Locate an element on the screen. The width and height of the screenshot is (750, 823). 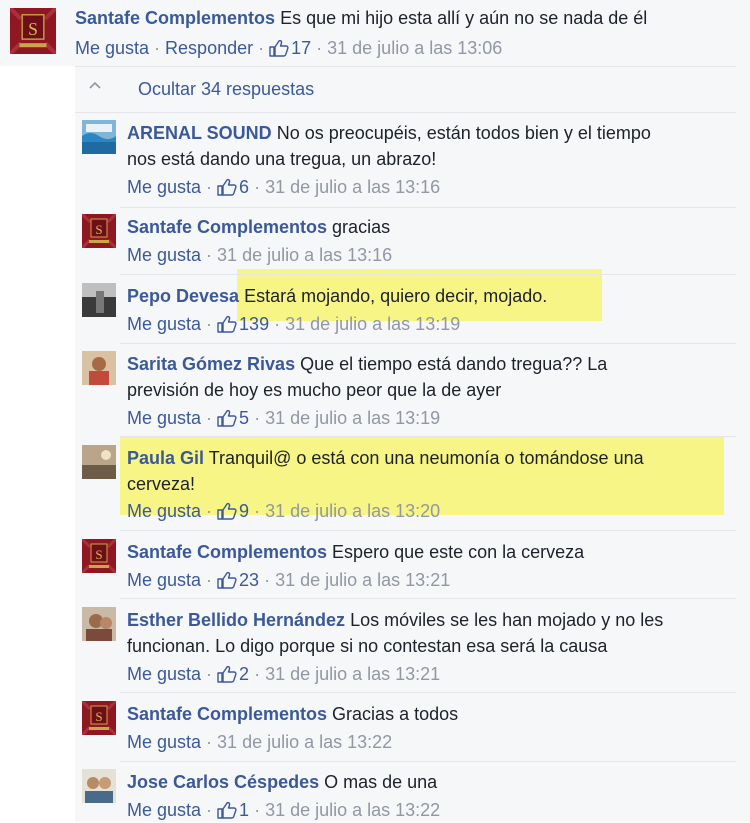
reply-actions: Me gusta · 1 · 31 de julio a las 13:22 is located at coordinates (283, 810).